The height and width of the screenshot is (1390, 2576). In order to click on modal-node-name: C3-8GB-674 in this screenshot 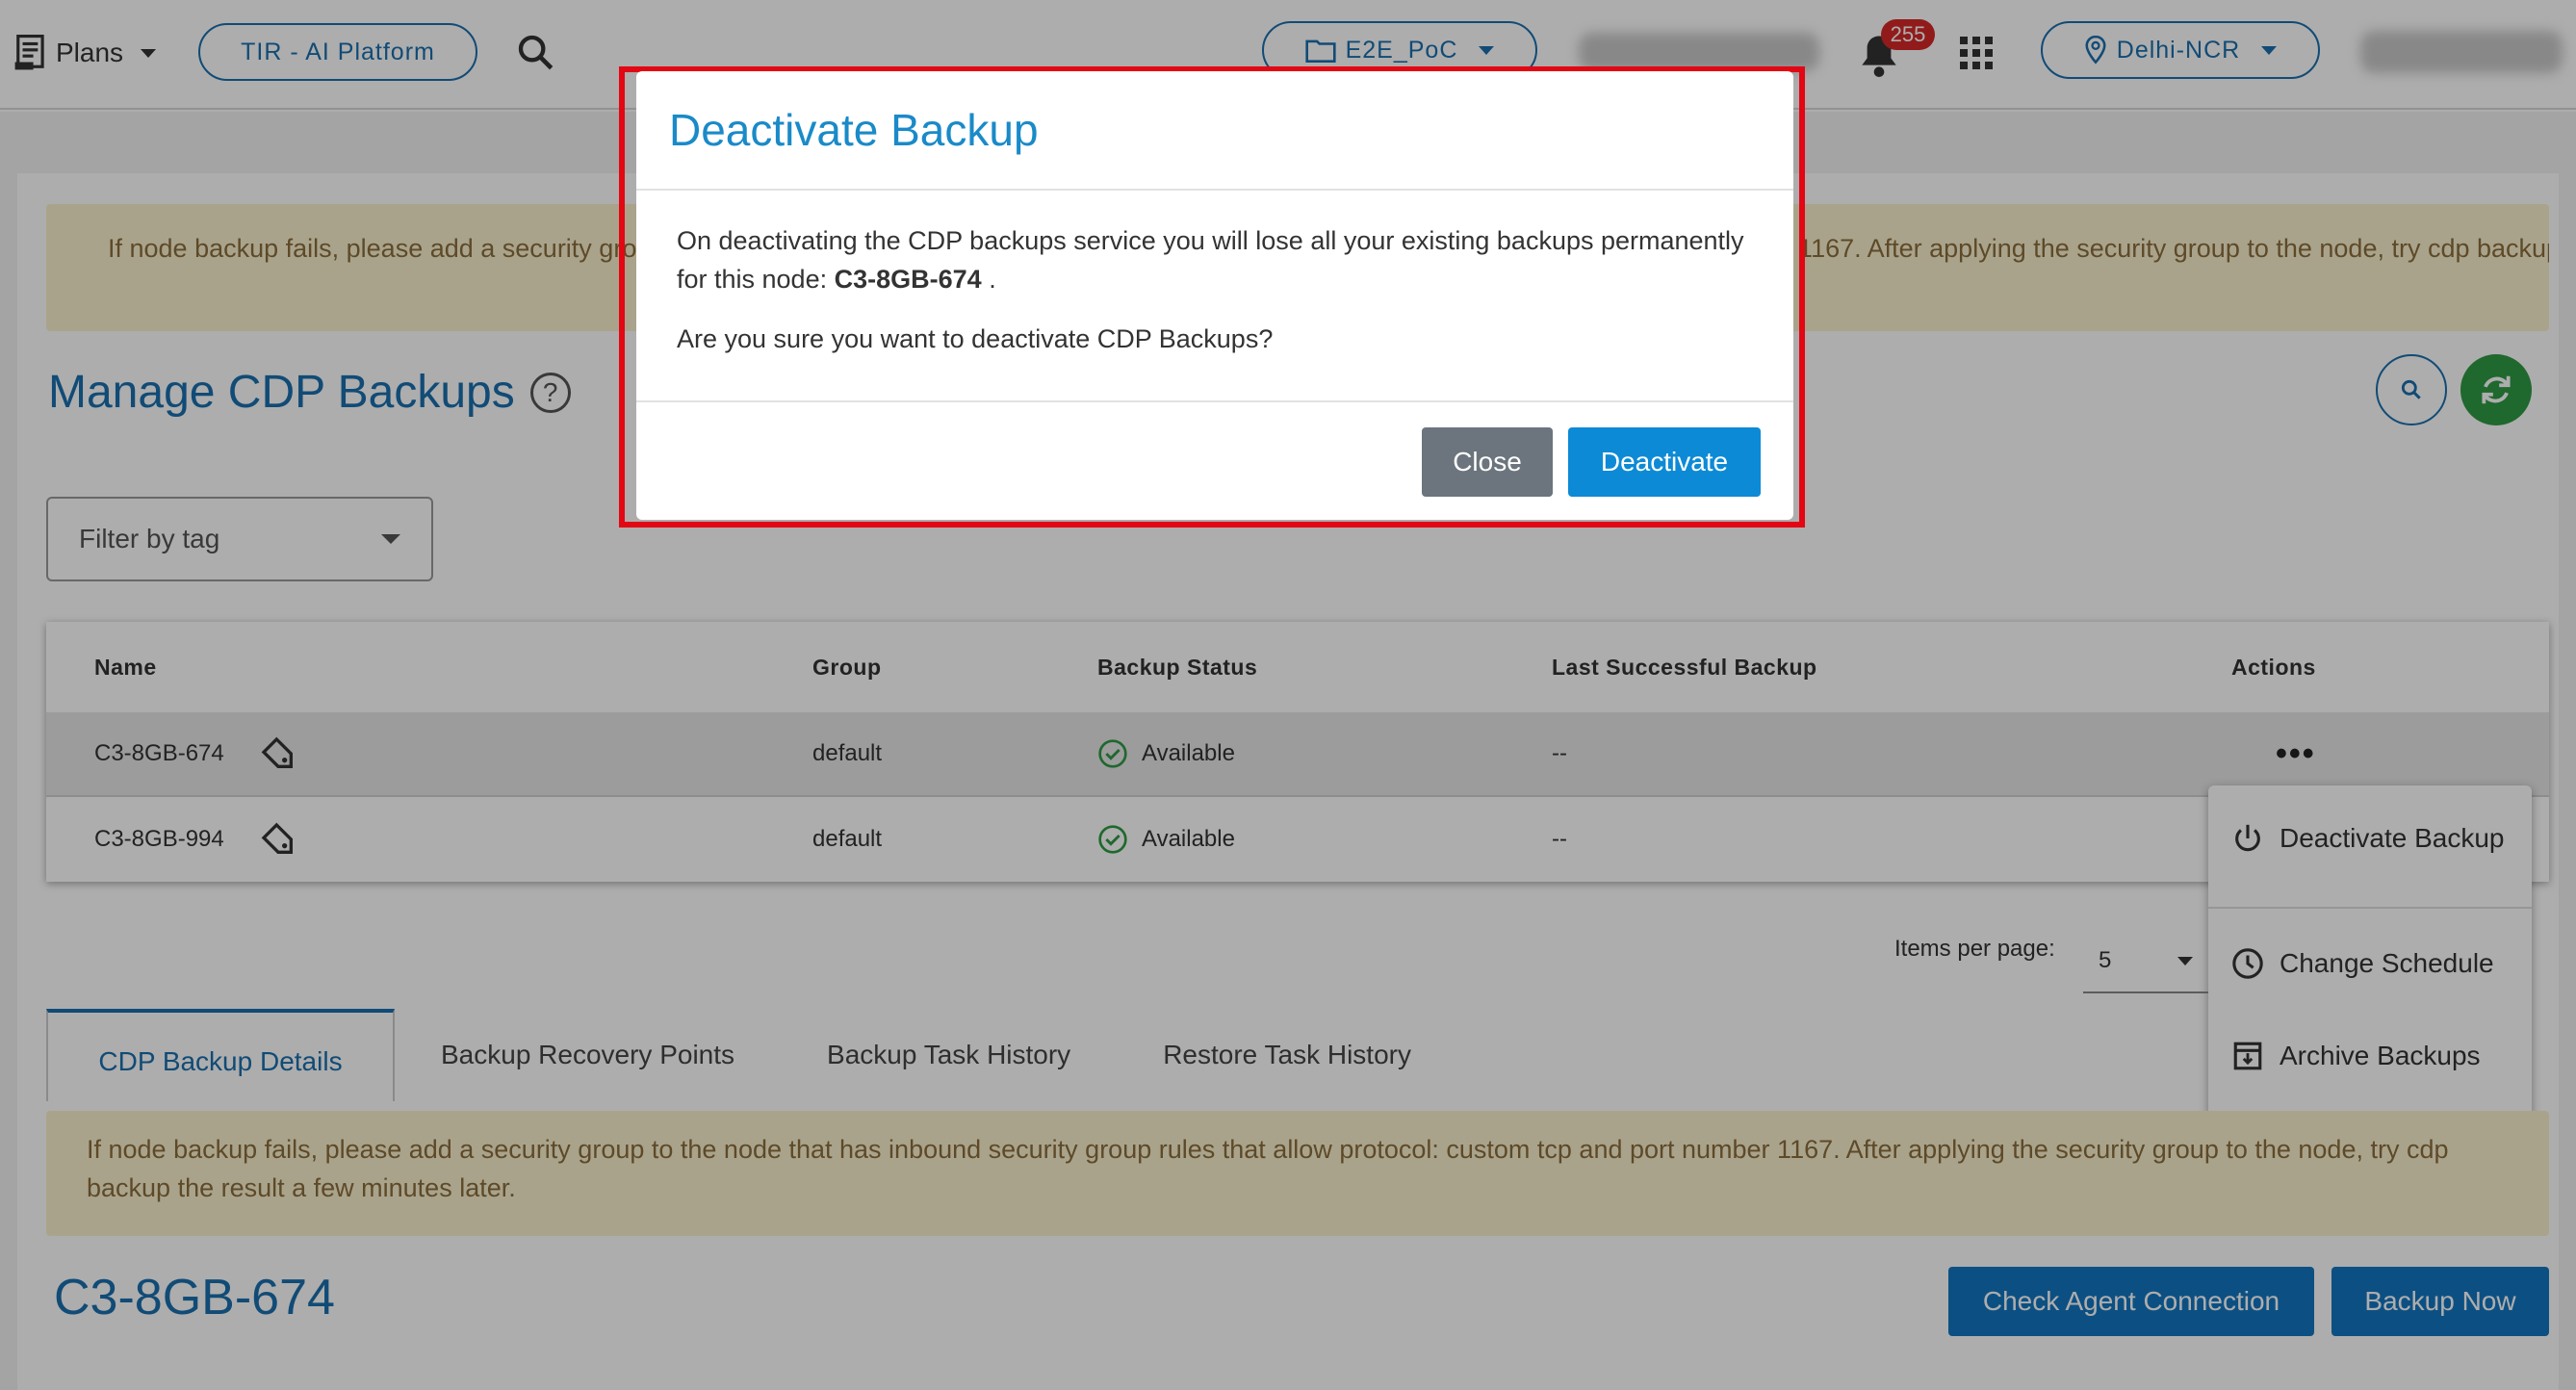, I will do `click(908, 279)`.